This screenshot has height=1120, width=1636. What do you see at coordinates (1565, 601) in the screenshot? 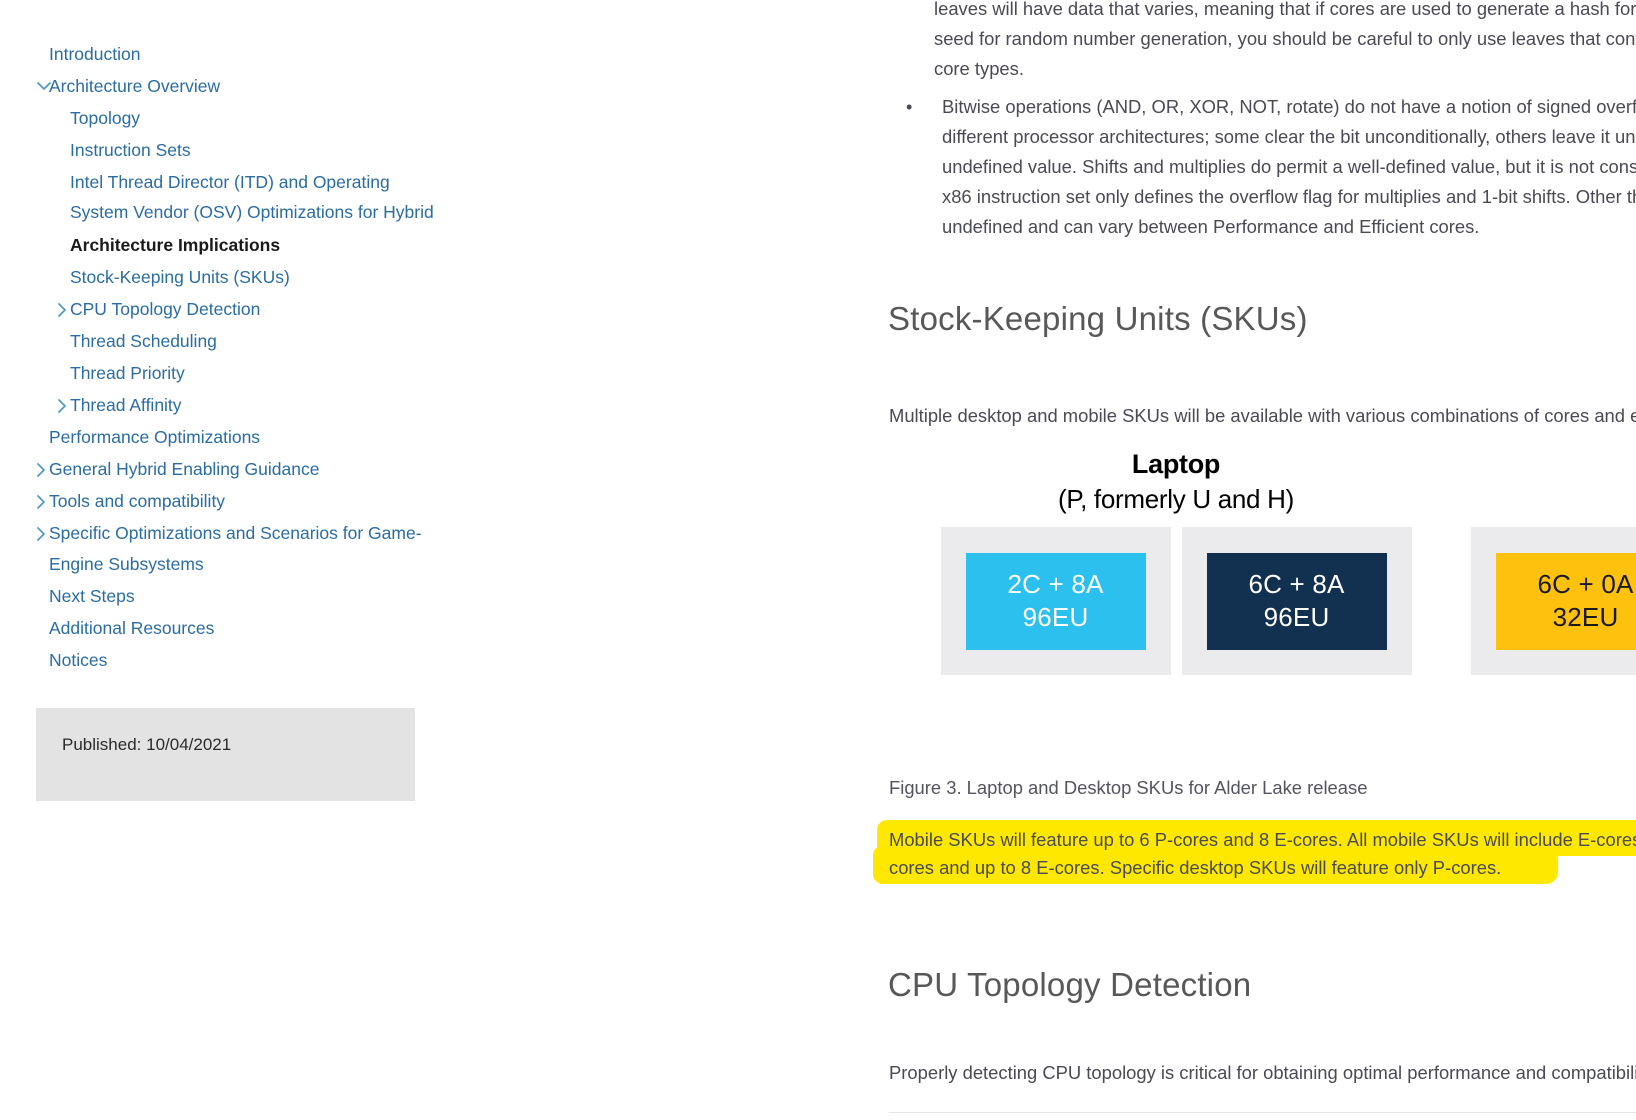
I see `sku-swatch: 6C + 0A 32EU` at bounding box center [1565, 601].